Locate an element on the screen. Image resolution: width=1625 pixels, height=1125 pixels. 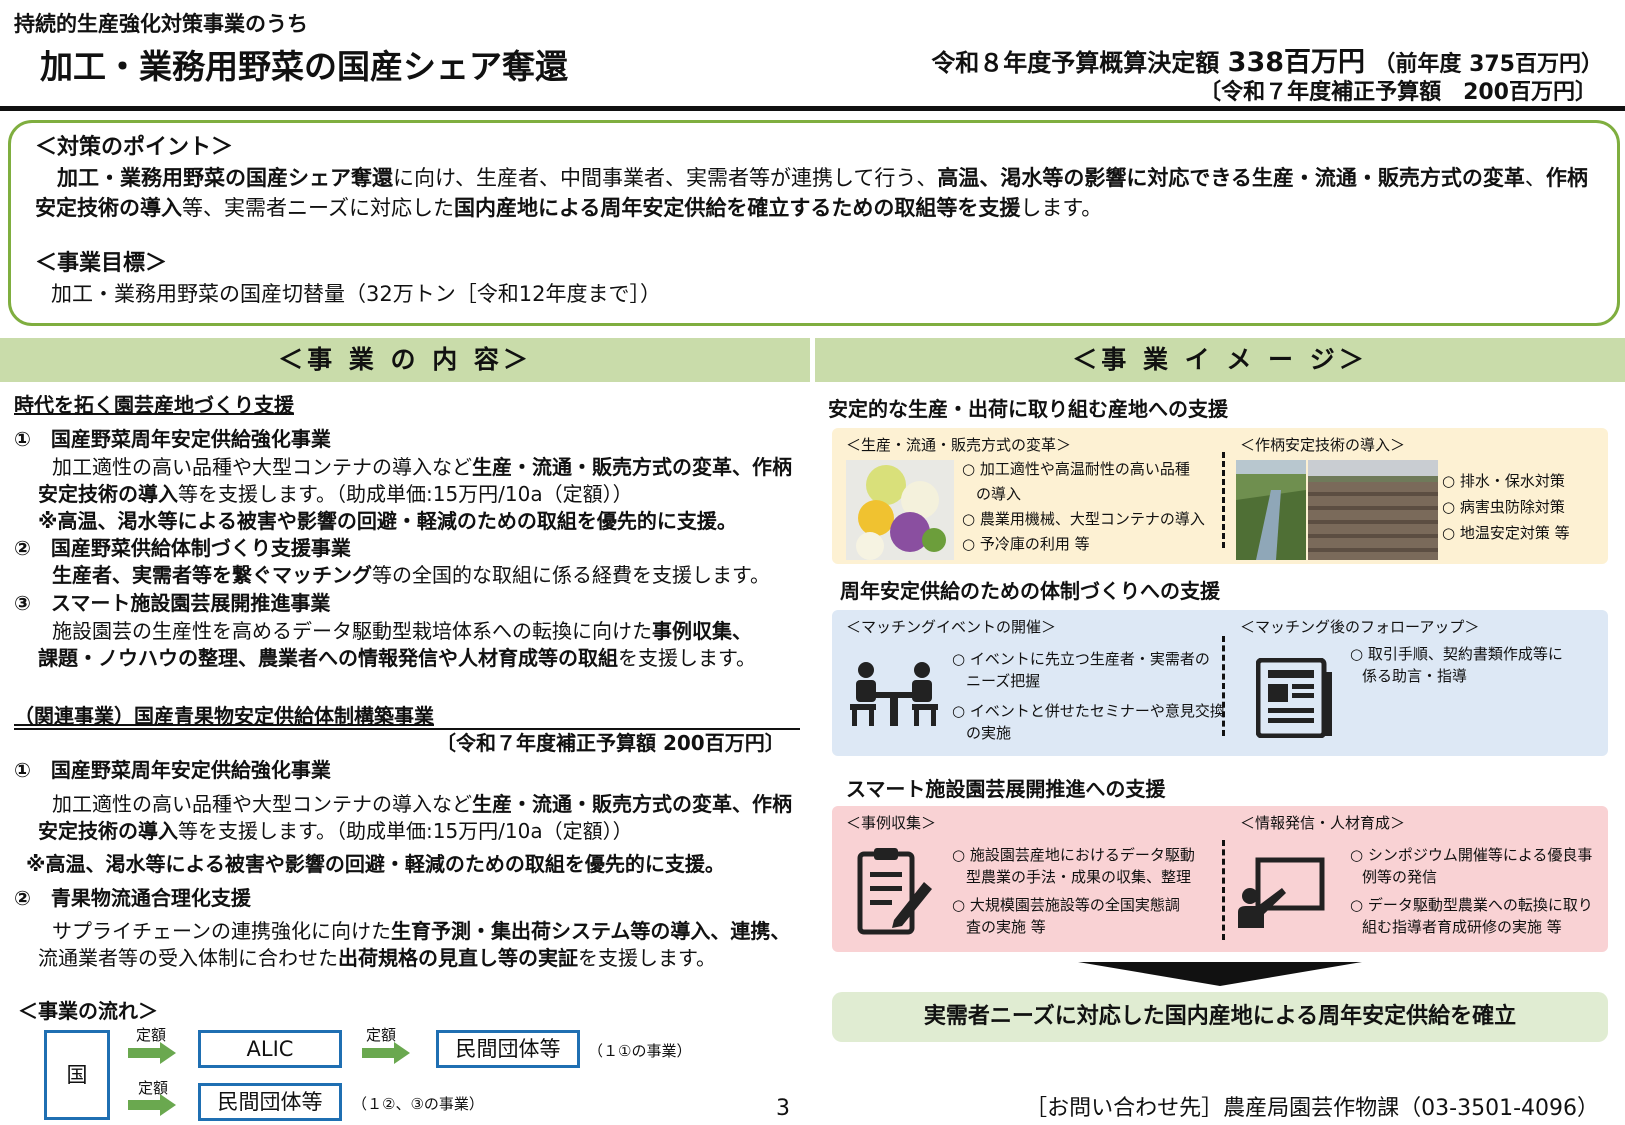
points-t3: 高温、渇水等の影響に対応できる生産・流通・販売方式の変革 is located at coordinates (1231, 178).